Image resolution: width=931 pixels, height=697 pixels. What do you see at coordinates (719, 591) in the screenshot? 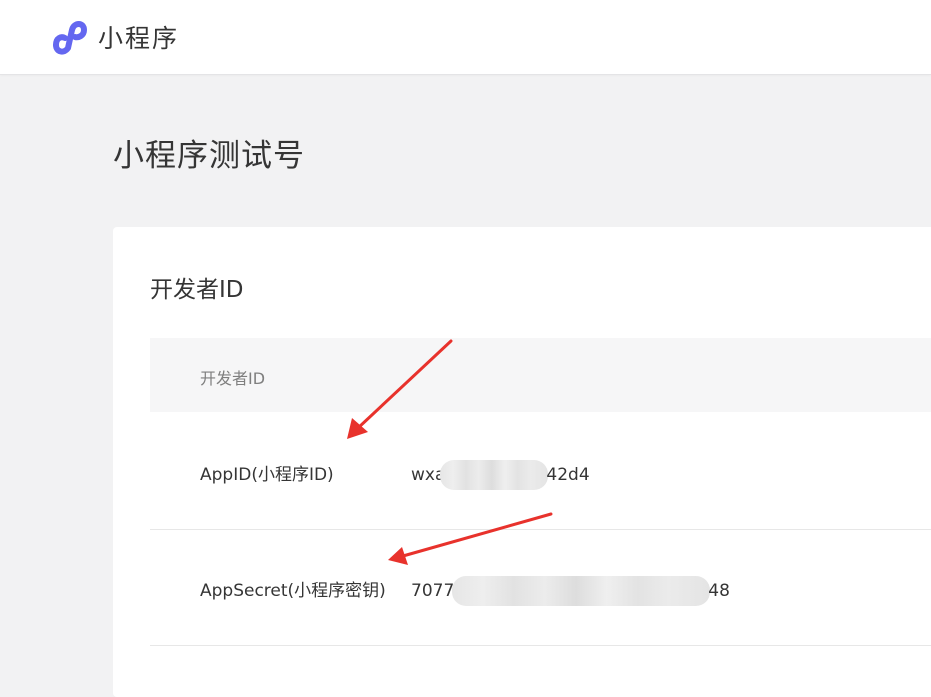
I see `appsecret-value-suffix: 48` at bounding box center [719, 591].